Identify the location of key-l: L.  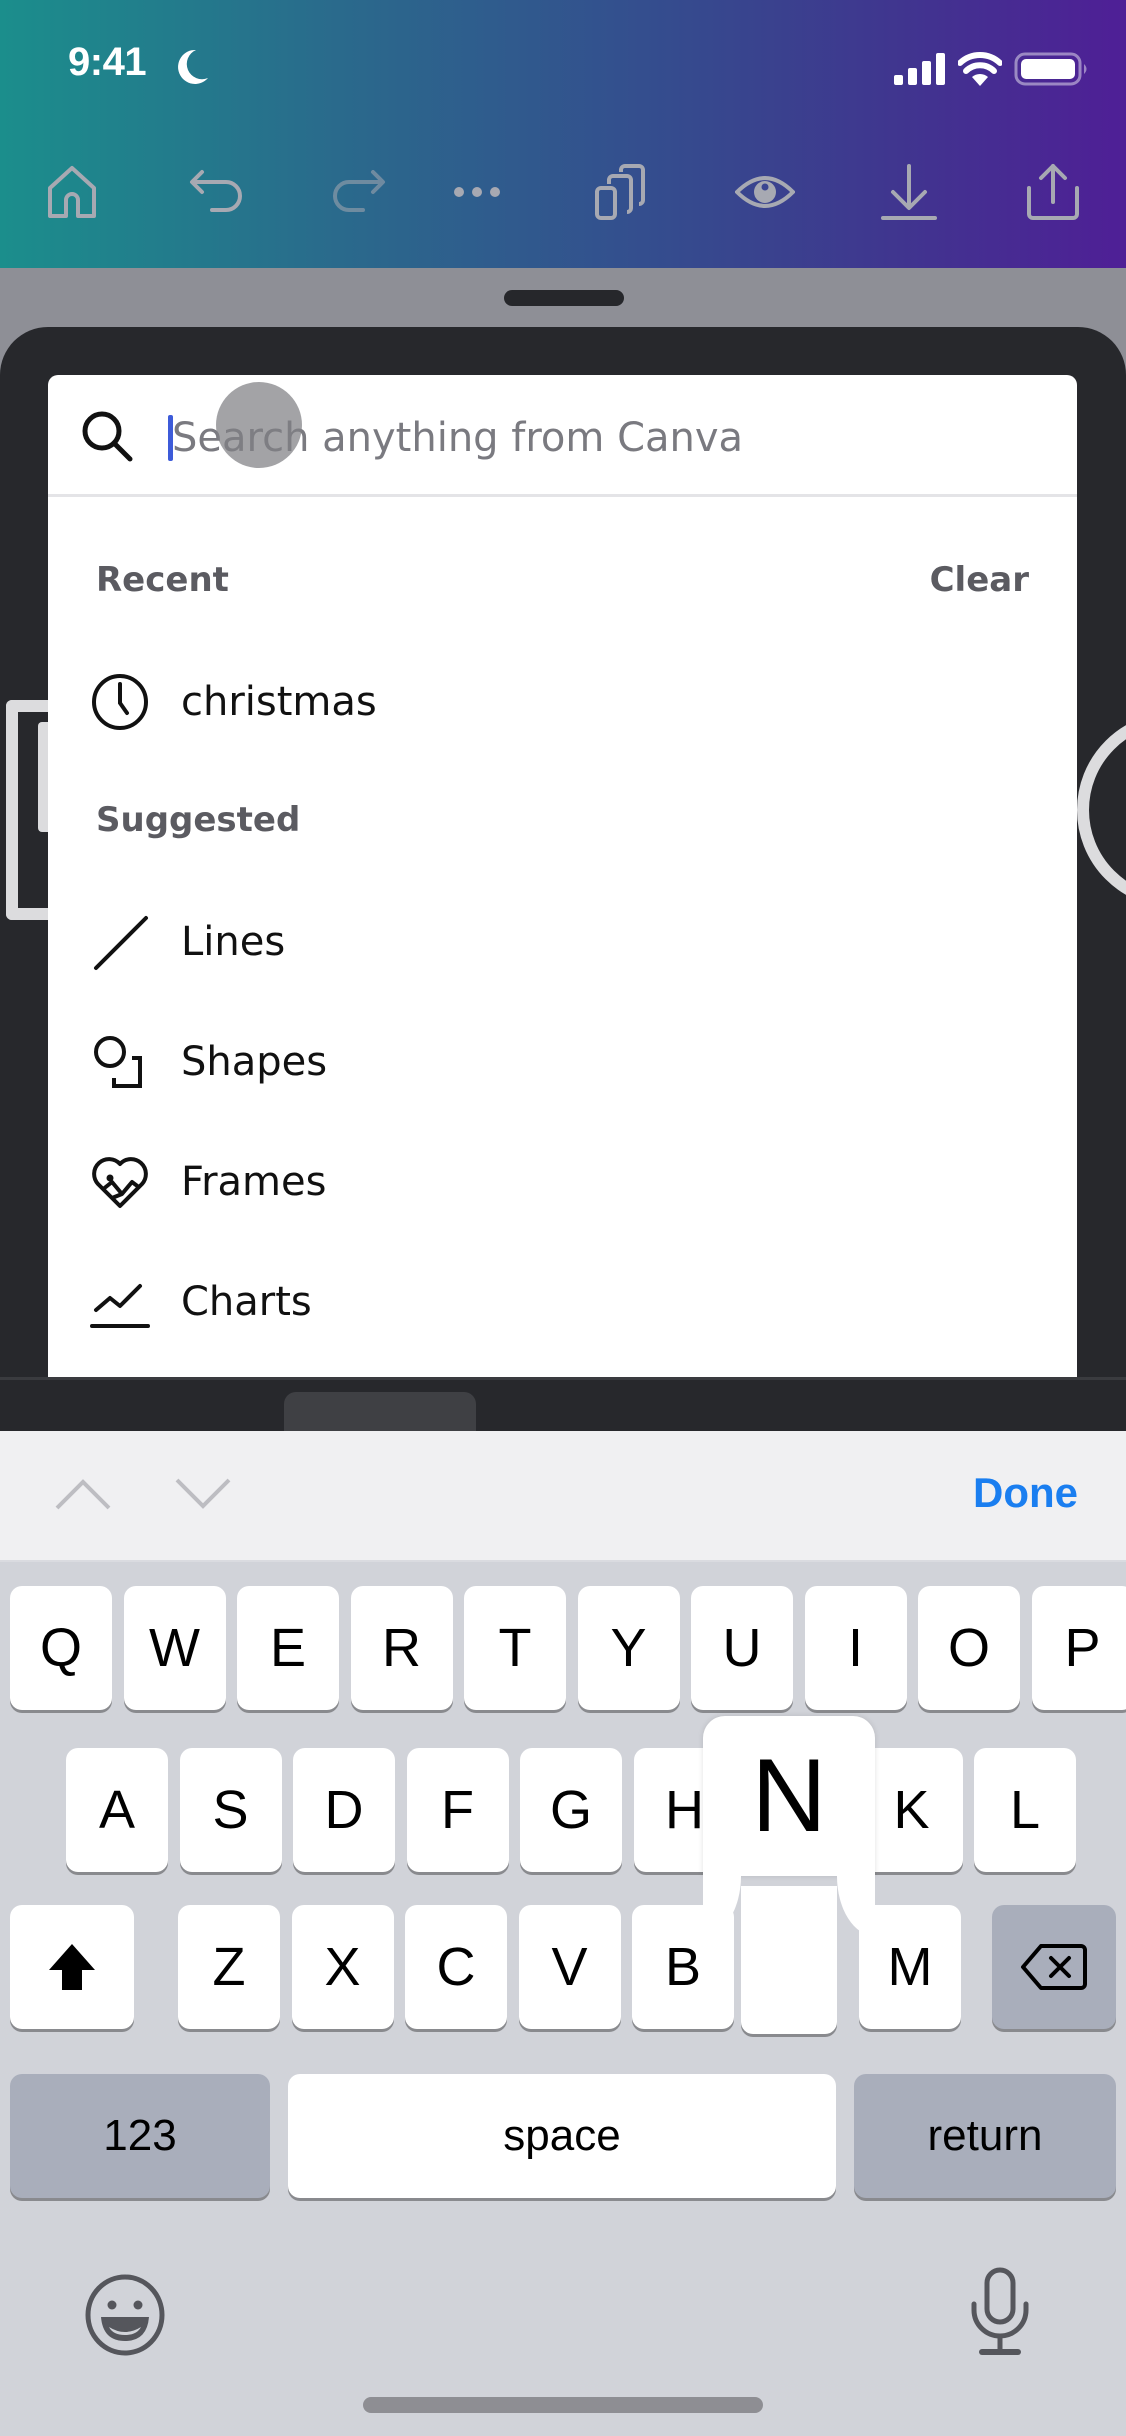
(1025, 1810).